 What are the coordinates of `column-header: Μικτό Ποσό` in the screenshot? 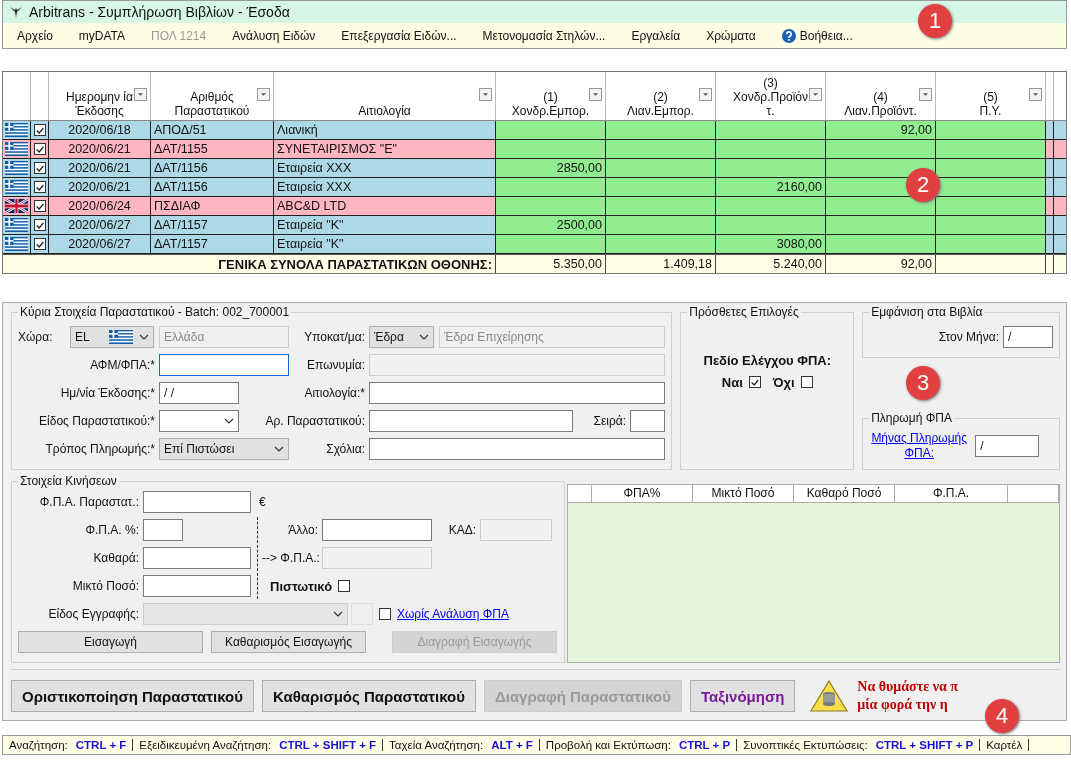 It's located at (743, 493).